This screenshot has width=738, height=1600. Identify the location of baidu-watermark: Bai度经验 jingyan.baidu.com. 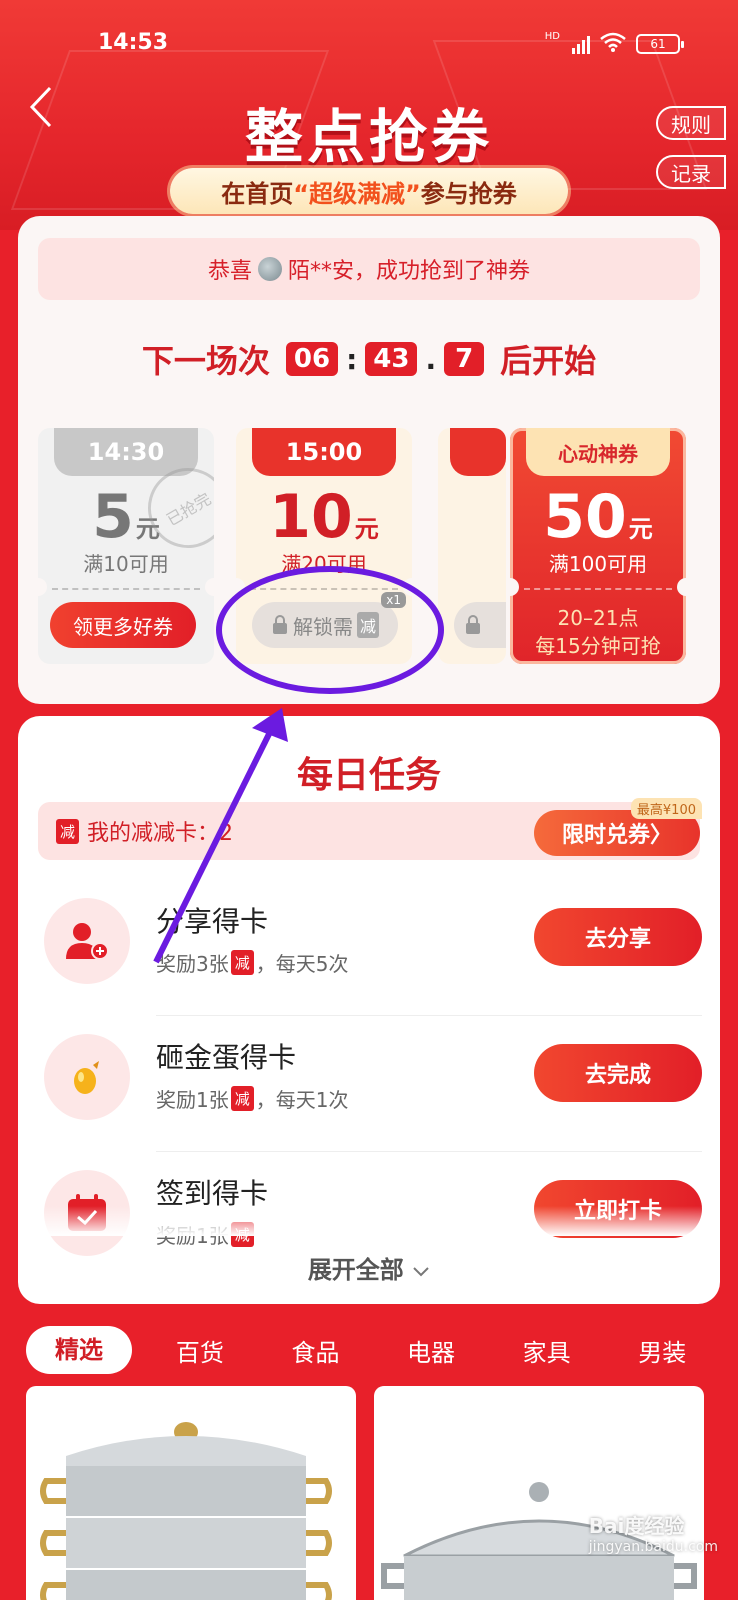
(653, 1532).